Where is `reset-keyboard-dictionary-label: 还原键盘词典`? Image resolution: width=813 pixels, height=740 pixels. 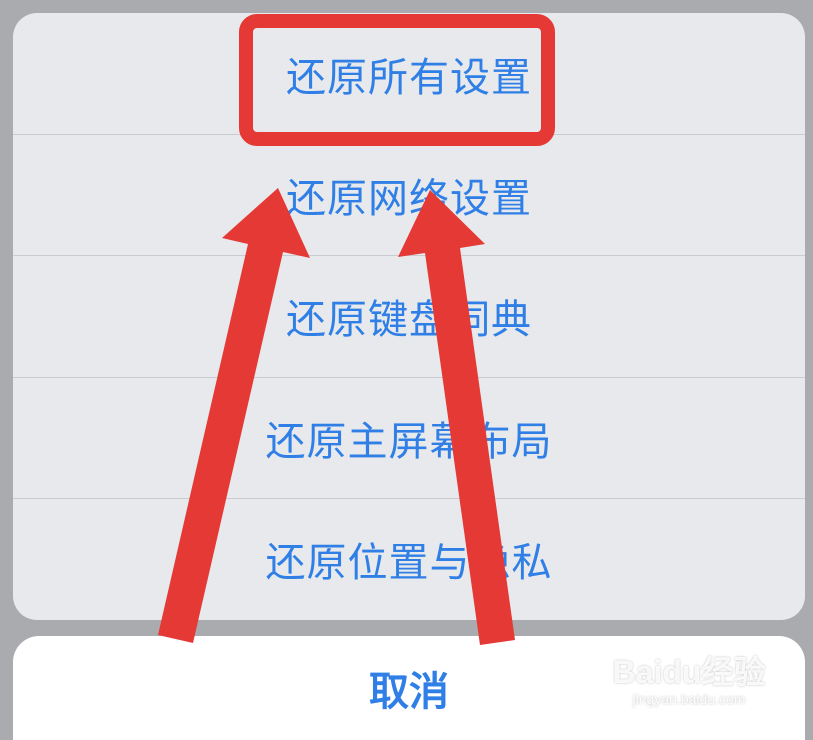 reset-keyboard-dictionary-label: 还原键盘词典 is located at coordinates (409, 319).